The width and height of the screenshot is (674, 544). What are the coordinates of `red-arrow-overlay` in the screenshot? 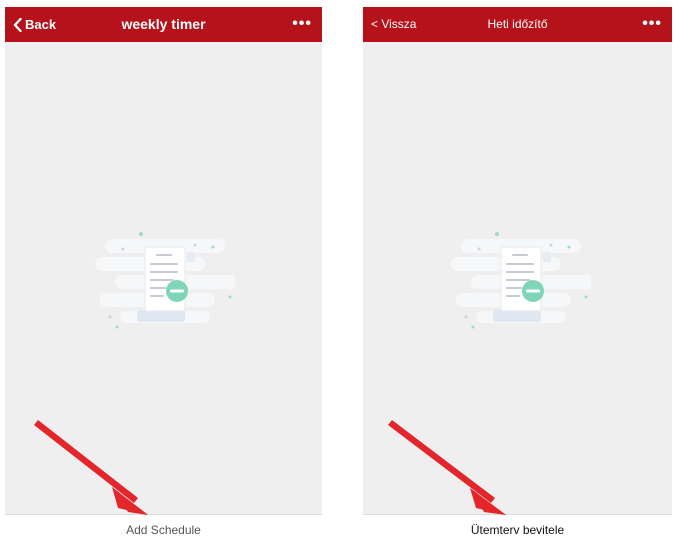 It's located at (270, 467).